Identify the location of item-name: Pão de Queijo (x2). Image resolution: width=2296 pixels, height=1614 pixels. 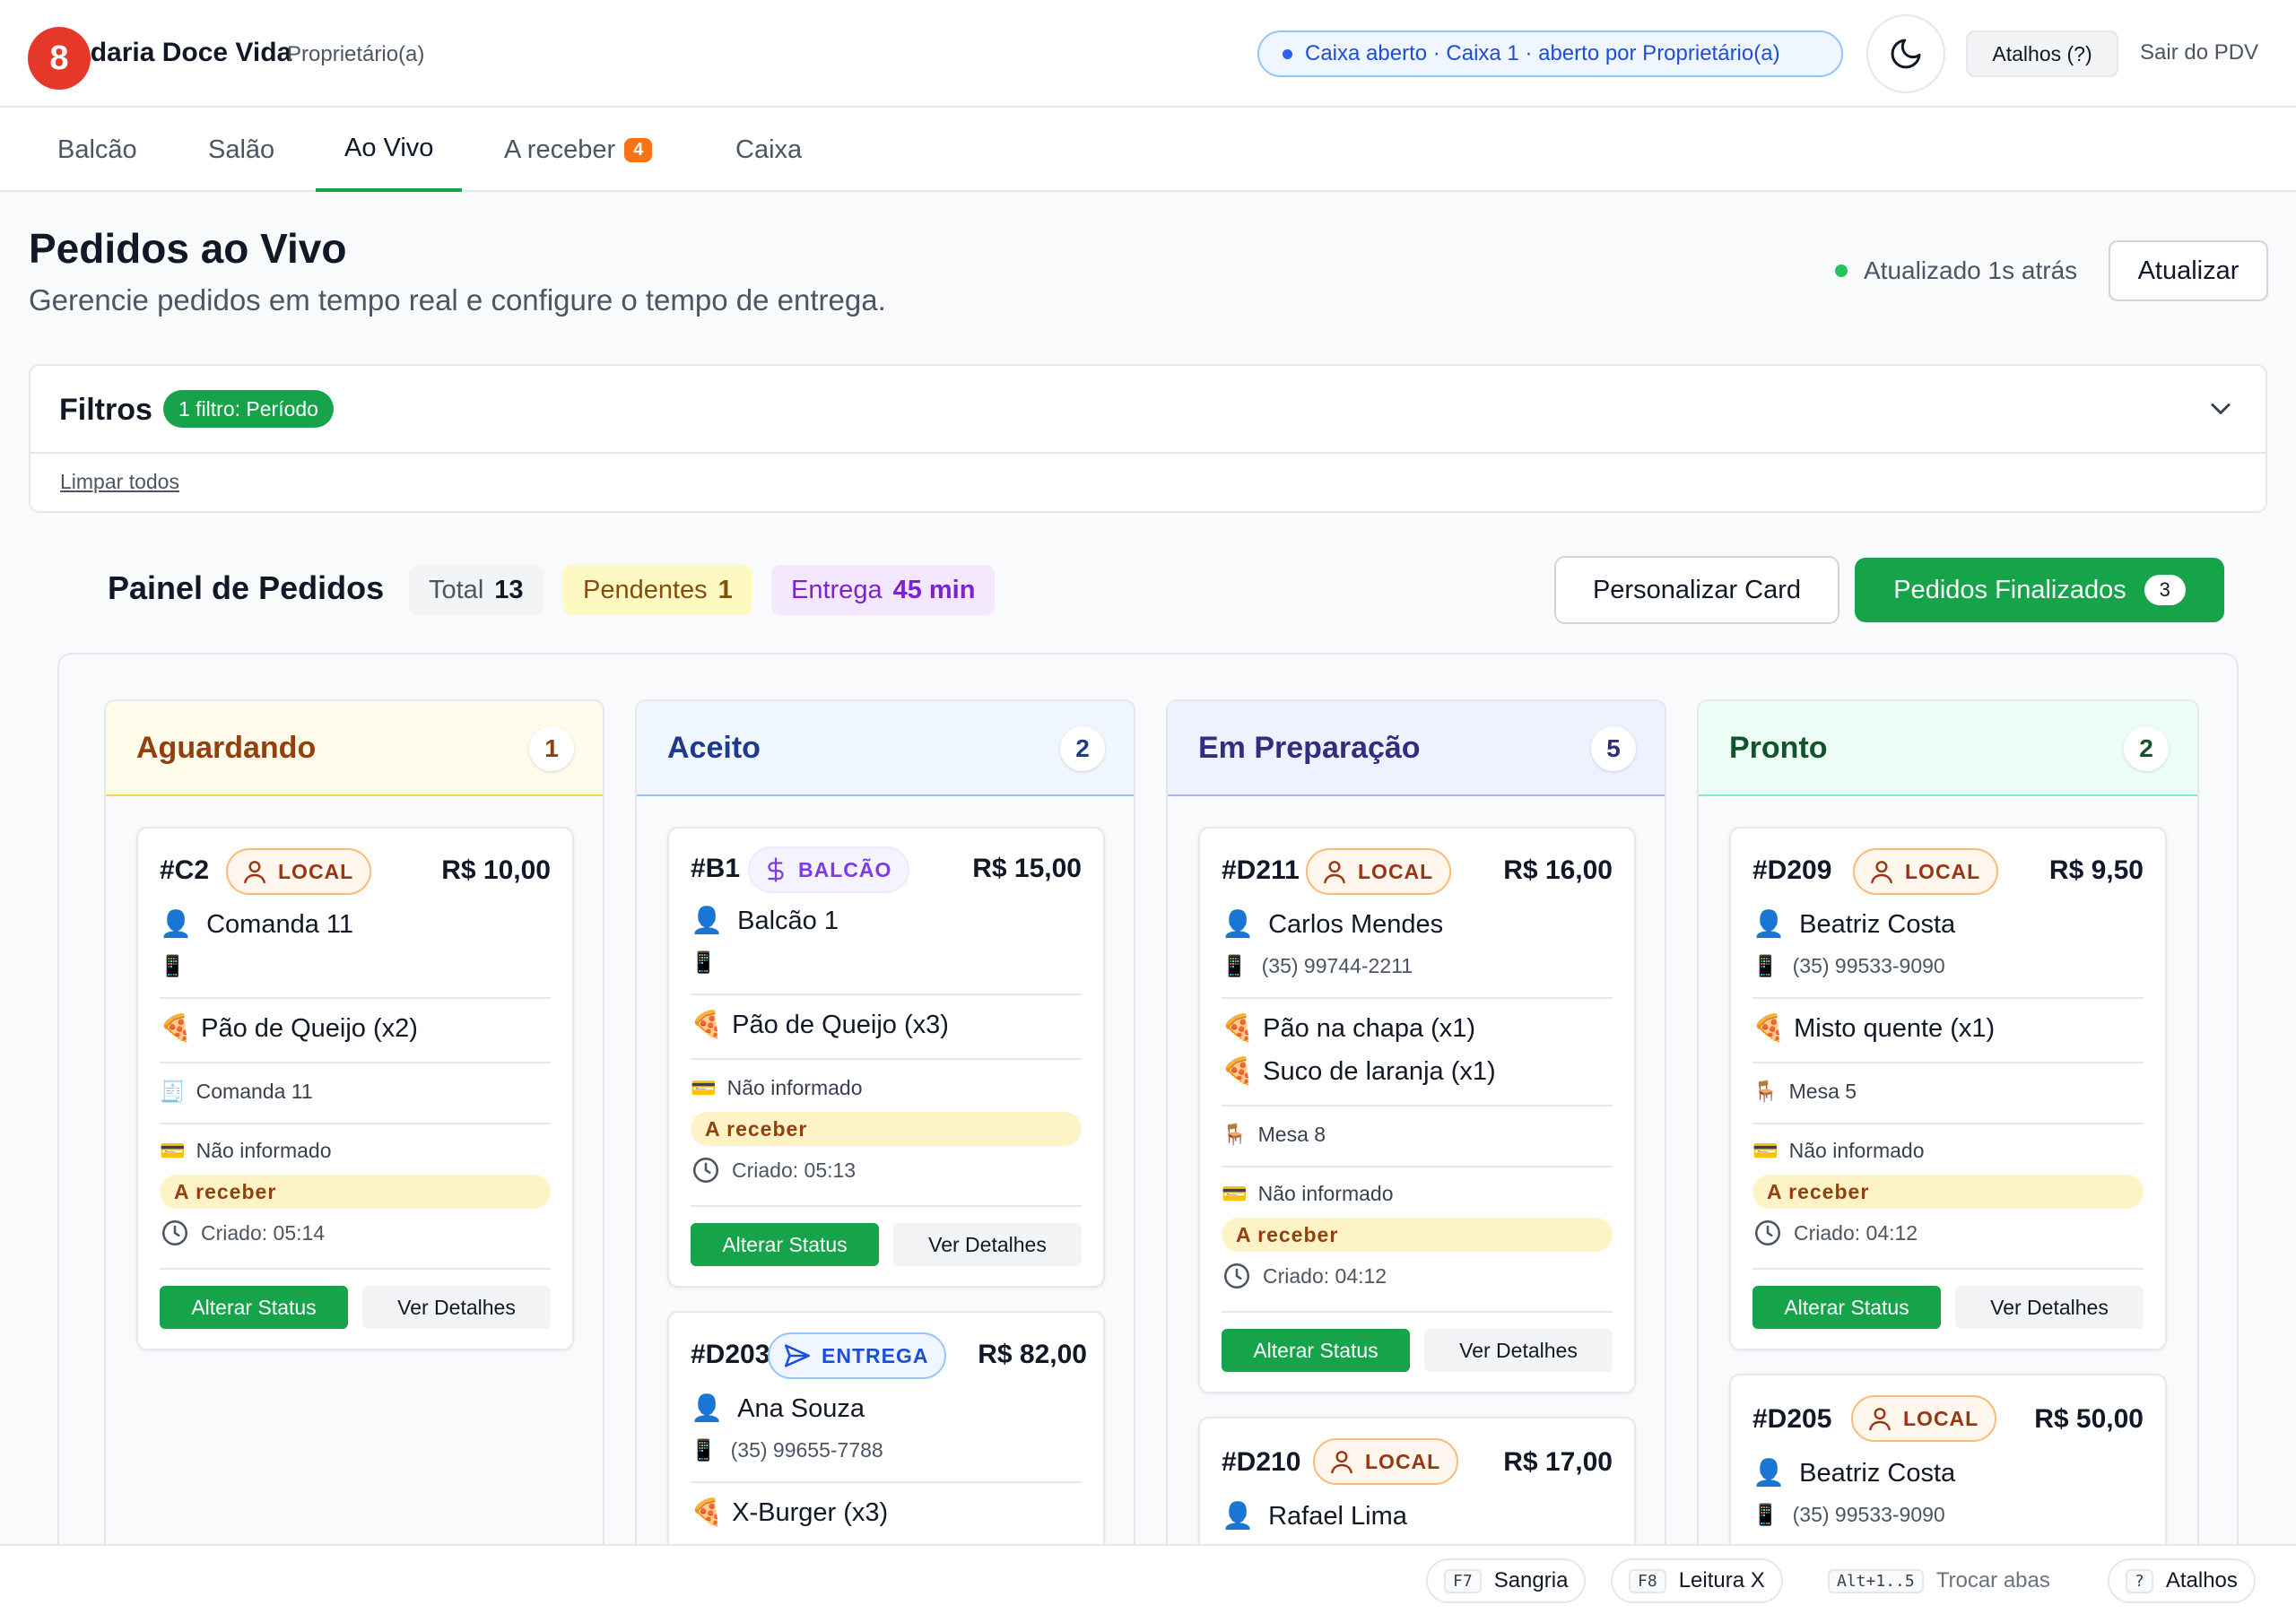
(309, 1028).